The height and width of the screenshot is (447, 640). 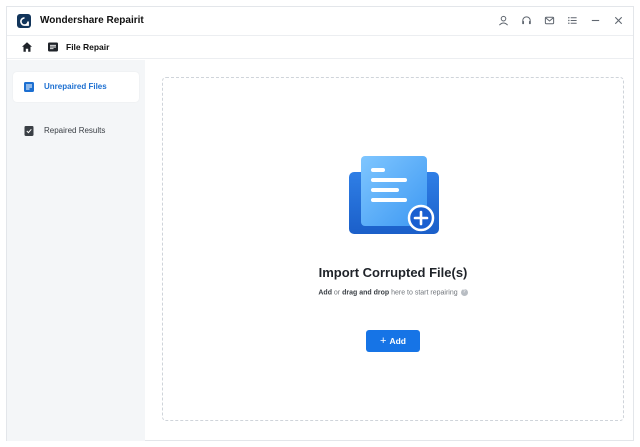 What do you see at coordinates (572, 20) in the screenshot?
I see `list-menu-icon` at bounding box center [572, 20].